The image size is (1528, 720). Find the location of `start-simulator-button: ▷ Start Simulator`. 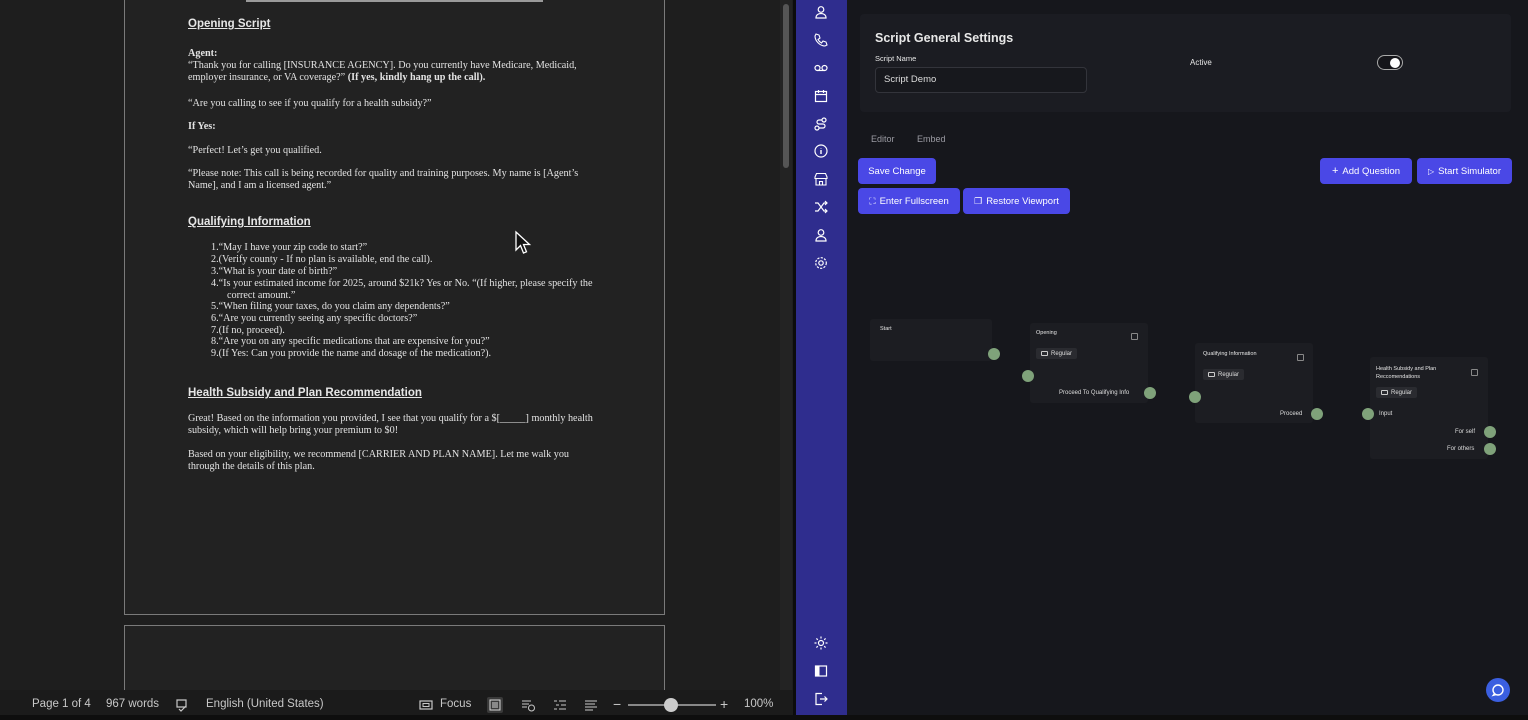

start-simulator-button: ▷ Start Simulator is located at coordinates (1464, 171).